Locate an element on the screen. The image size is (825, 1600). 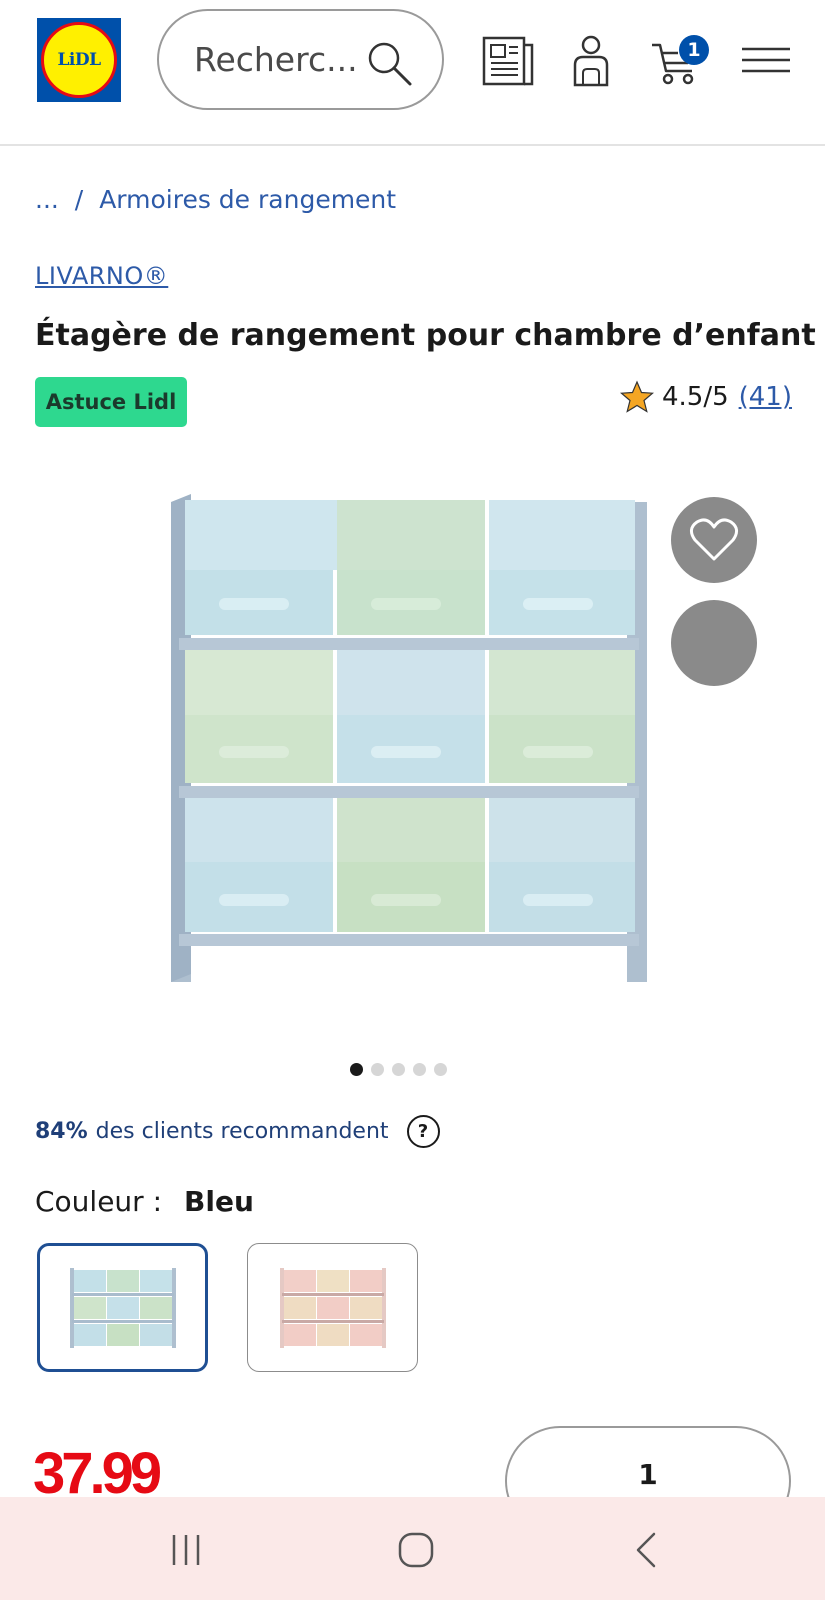
rating-value: 4.5/5 is located at coordinates (695, 397).